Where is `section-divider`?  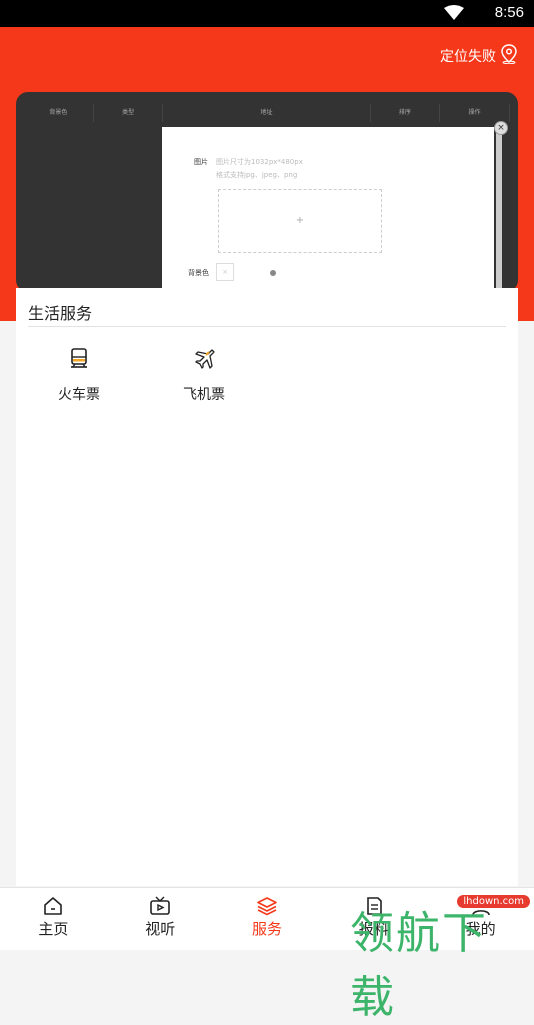
section-divider is located at coordinates (267, 326).